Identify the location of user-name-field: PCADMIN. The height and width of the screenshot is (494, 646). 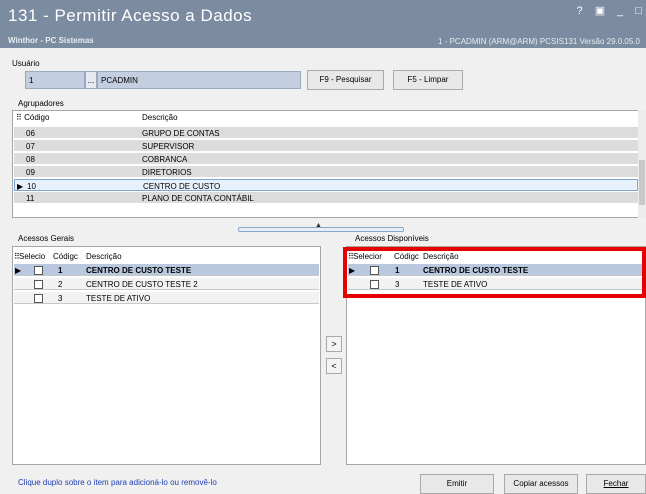
(199, 80).